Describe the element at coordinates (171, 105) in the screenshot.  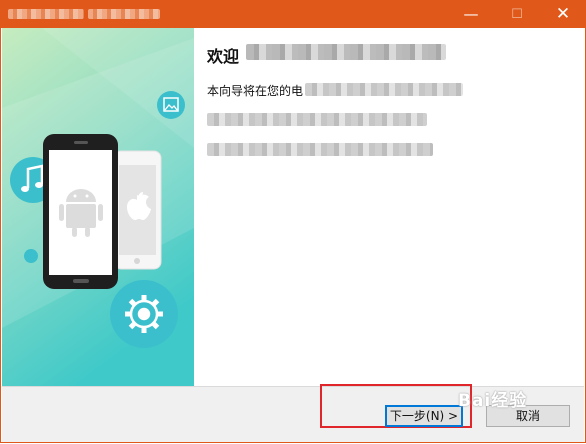
I see `gallery-icon` at that location.